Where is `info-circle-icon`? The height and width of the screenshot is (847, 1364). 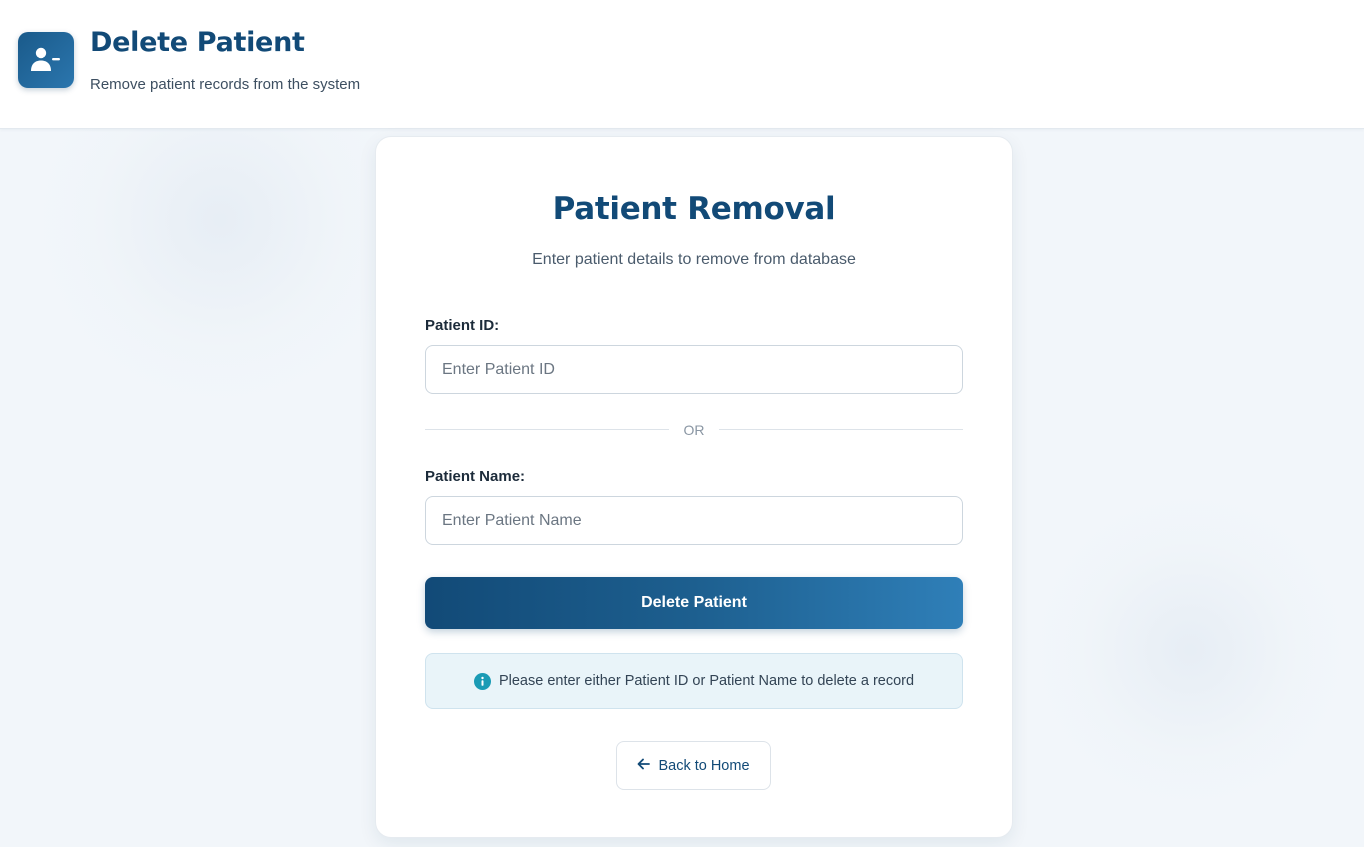 info-circle-icon is located at coordinates (482, 681).